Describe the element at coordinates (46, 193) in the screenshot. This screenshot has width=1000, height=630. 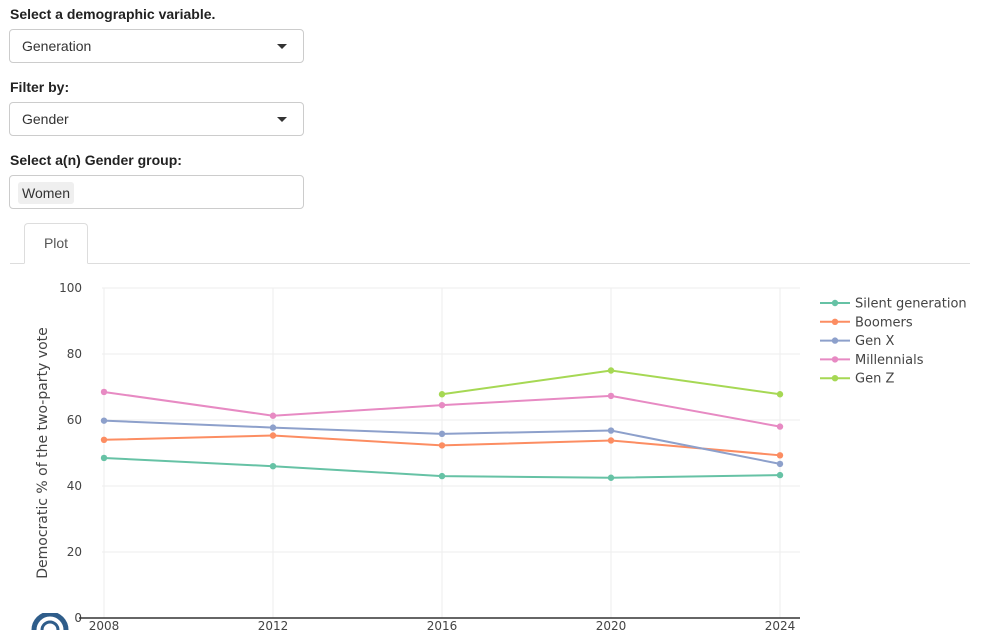
I see `group-tag: Women` at that location.